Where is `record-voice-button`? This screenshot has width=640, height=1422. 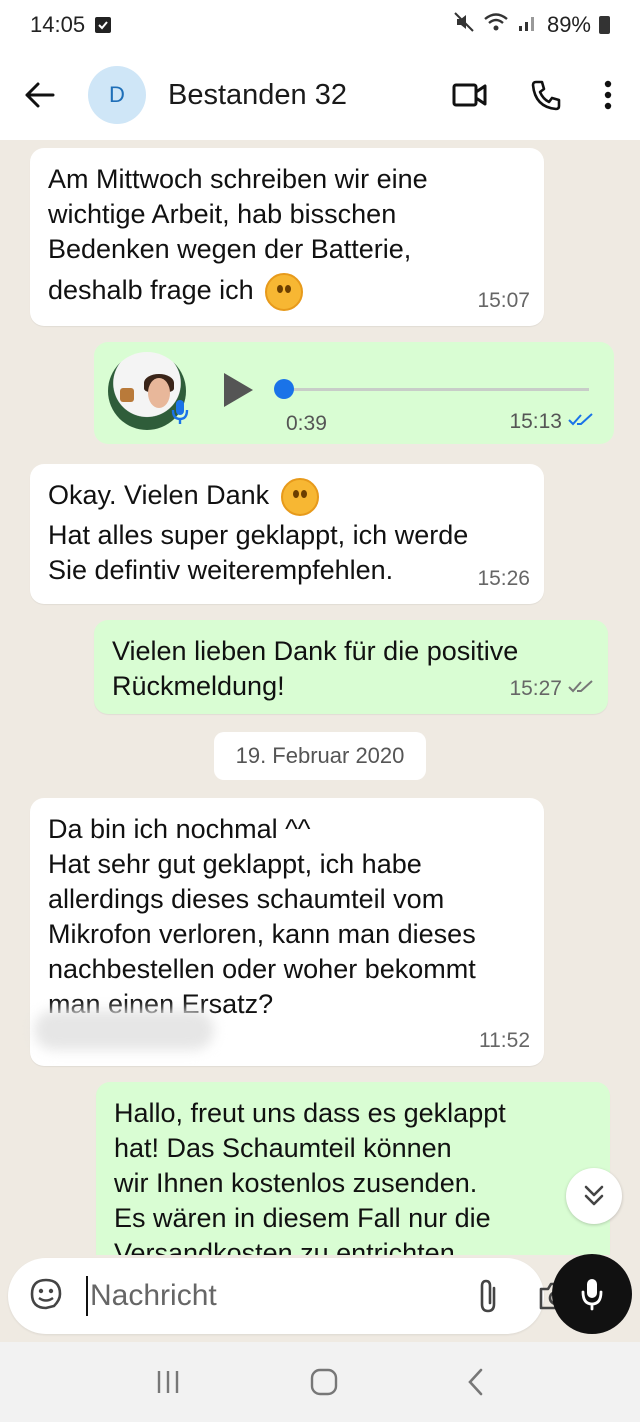 record-voice-button is located at coordinates (592, 1294).